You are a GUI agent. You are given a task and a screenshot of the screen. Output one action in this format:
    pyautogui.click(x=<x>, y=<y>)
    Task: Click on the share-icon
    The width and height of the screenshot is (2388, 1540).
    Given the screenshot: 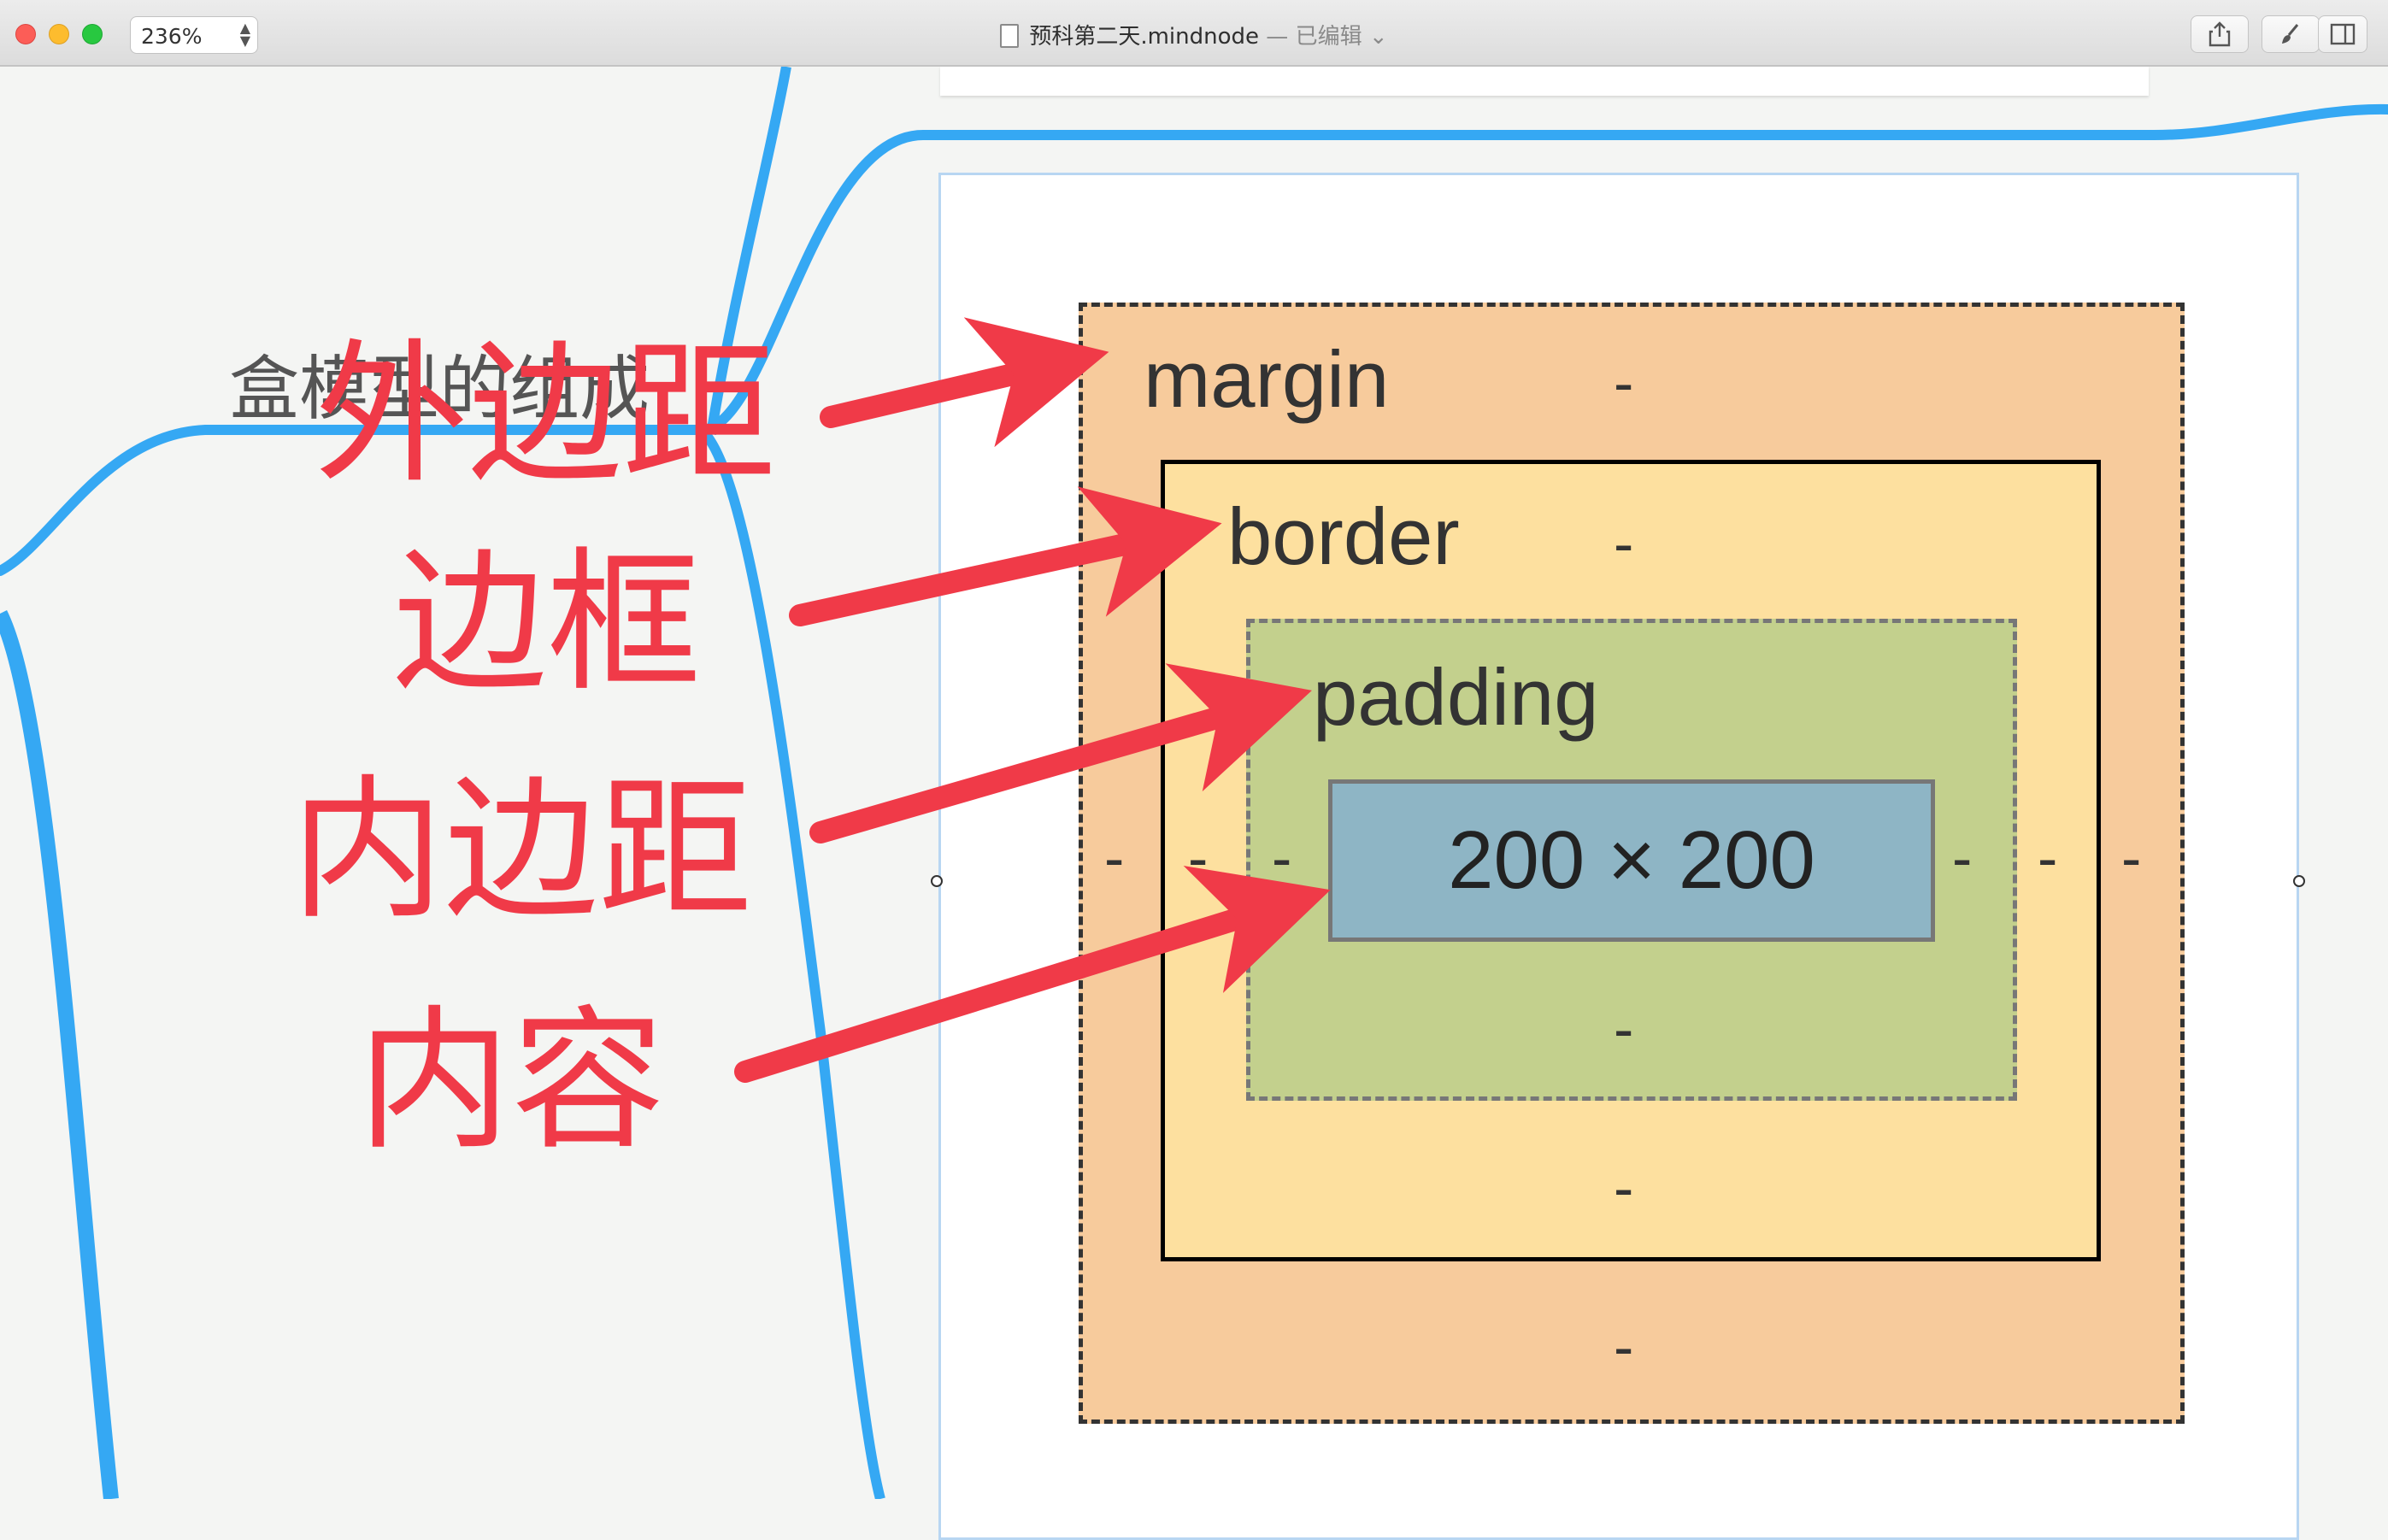 What is the action you would take?
    pyautogui.click(x=2220, y=34)
    